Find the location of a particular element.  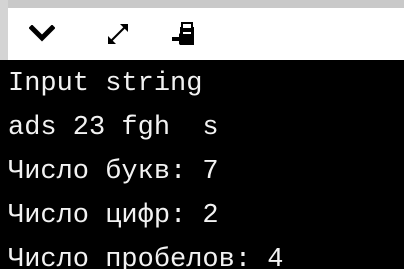

clipboard-paste-icon is located at coordinates (183, 33).